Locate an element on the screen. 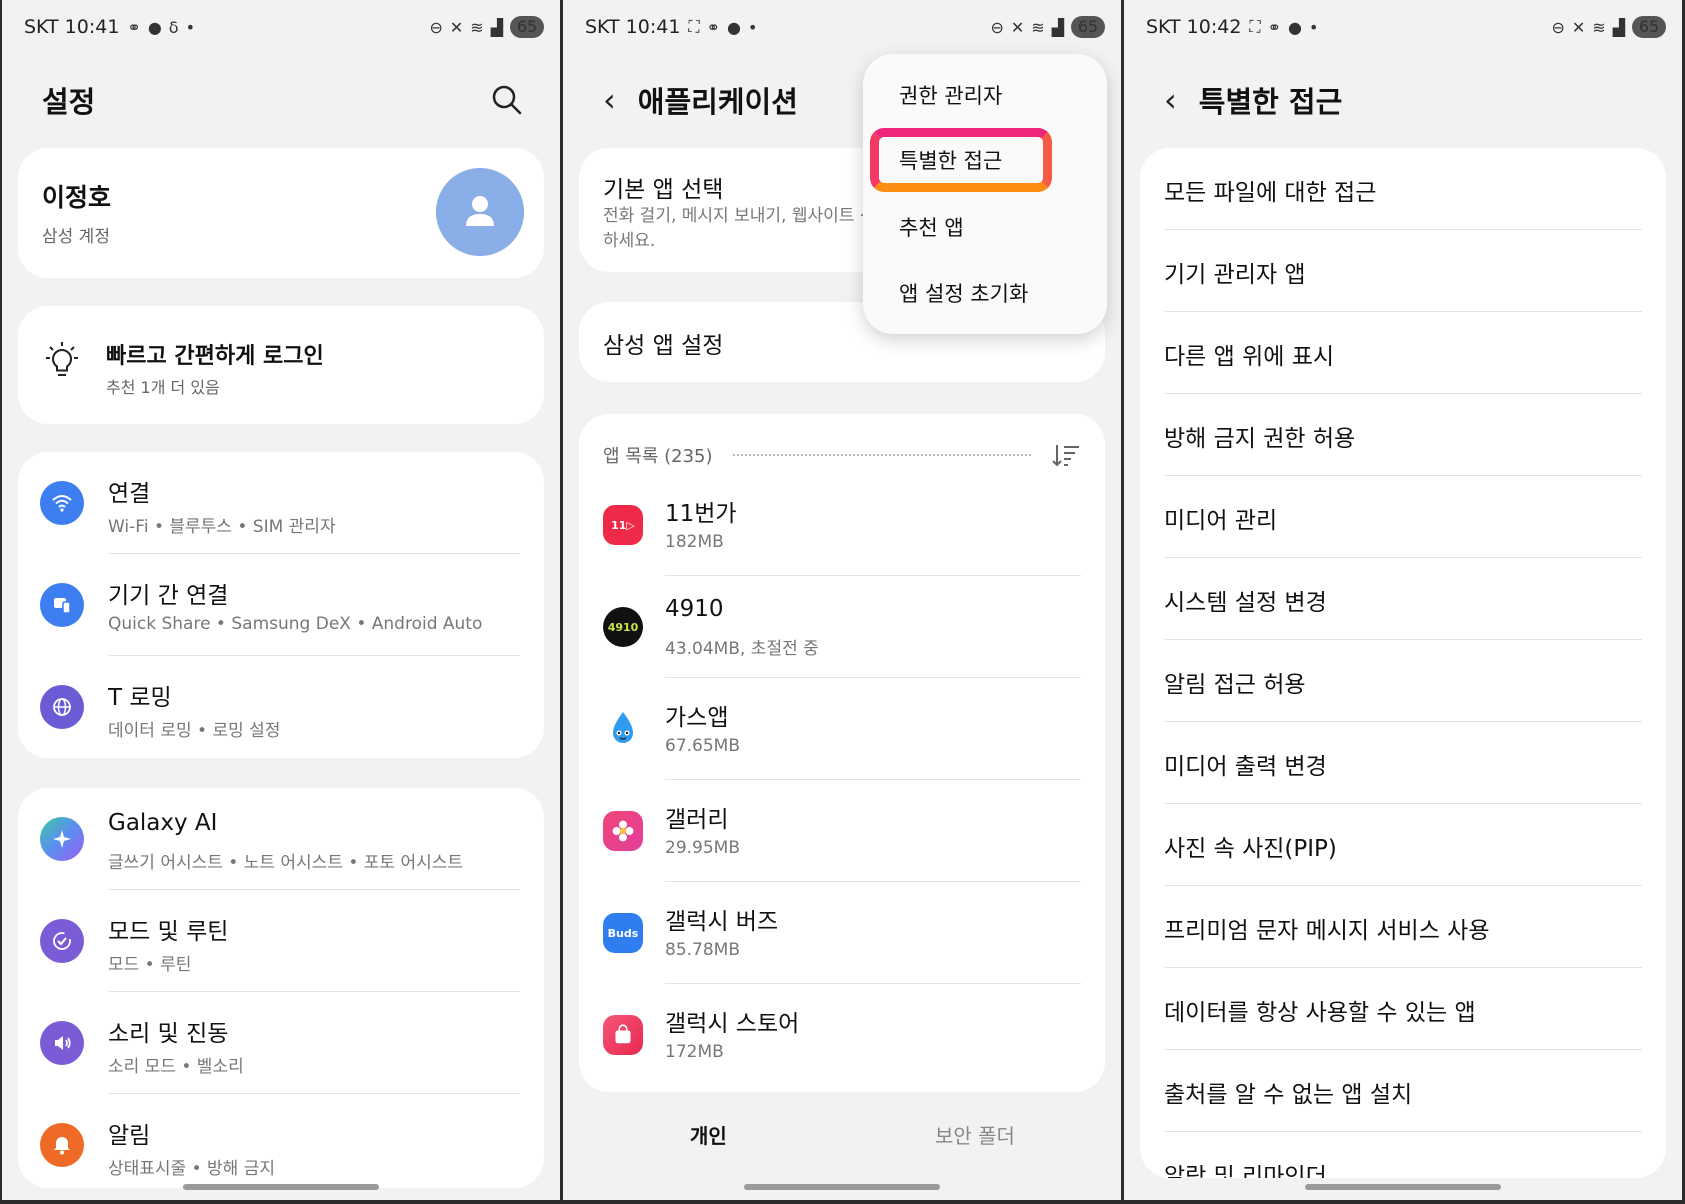 This screenshot has width=1685, height=1204. menu-item-special-access: 특별한 접근 is located at coordinates (950, 160).